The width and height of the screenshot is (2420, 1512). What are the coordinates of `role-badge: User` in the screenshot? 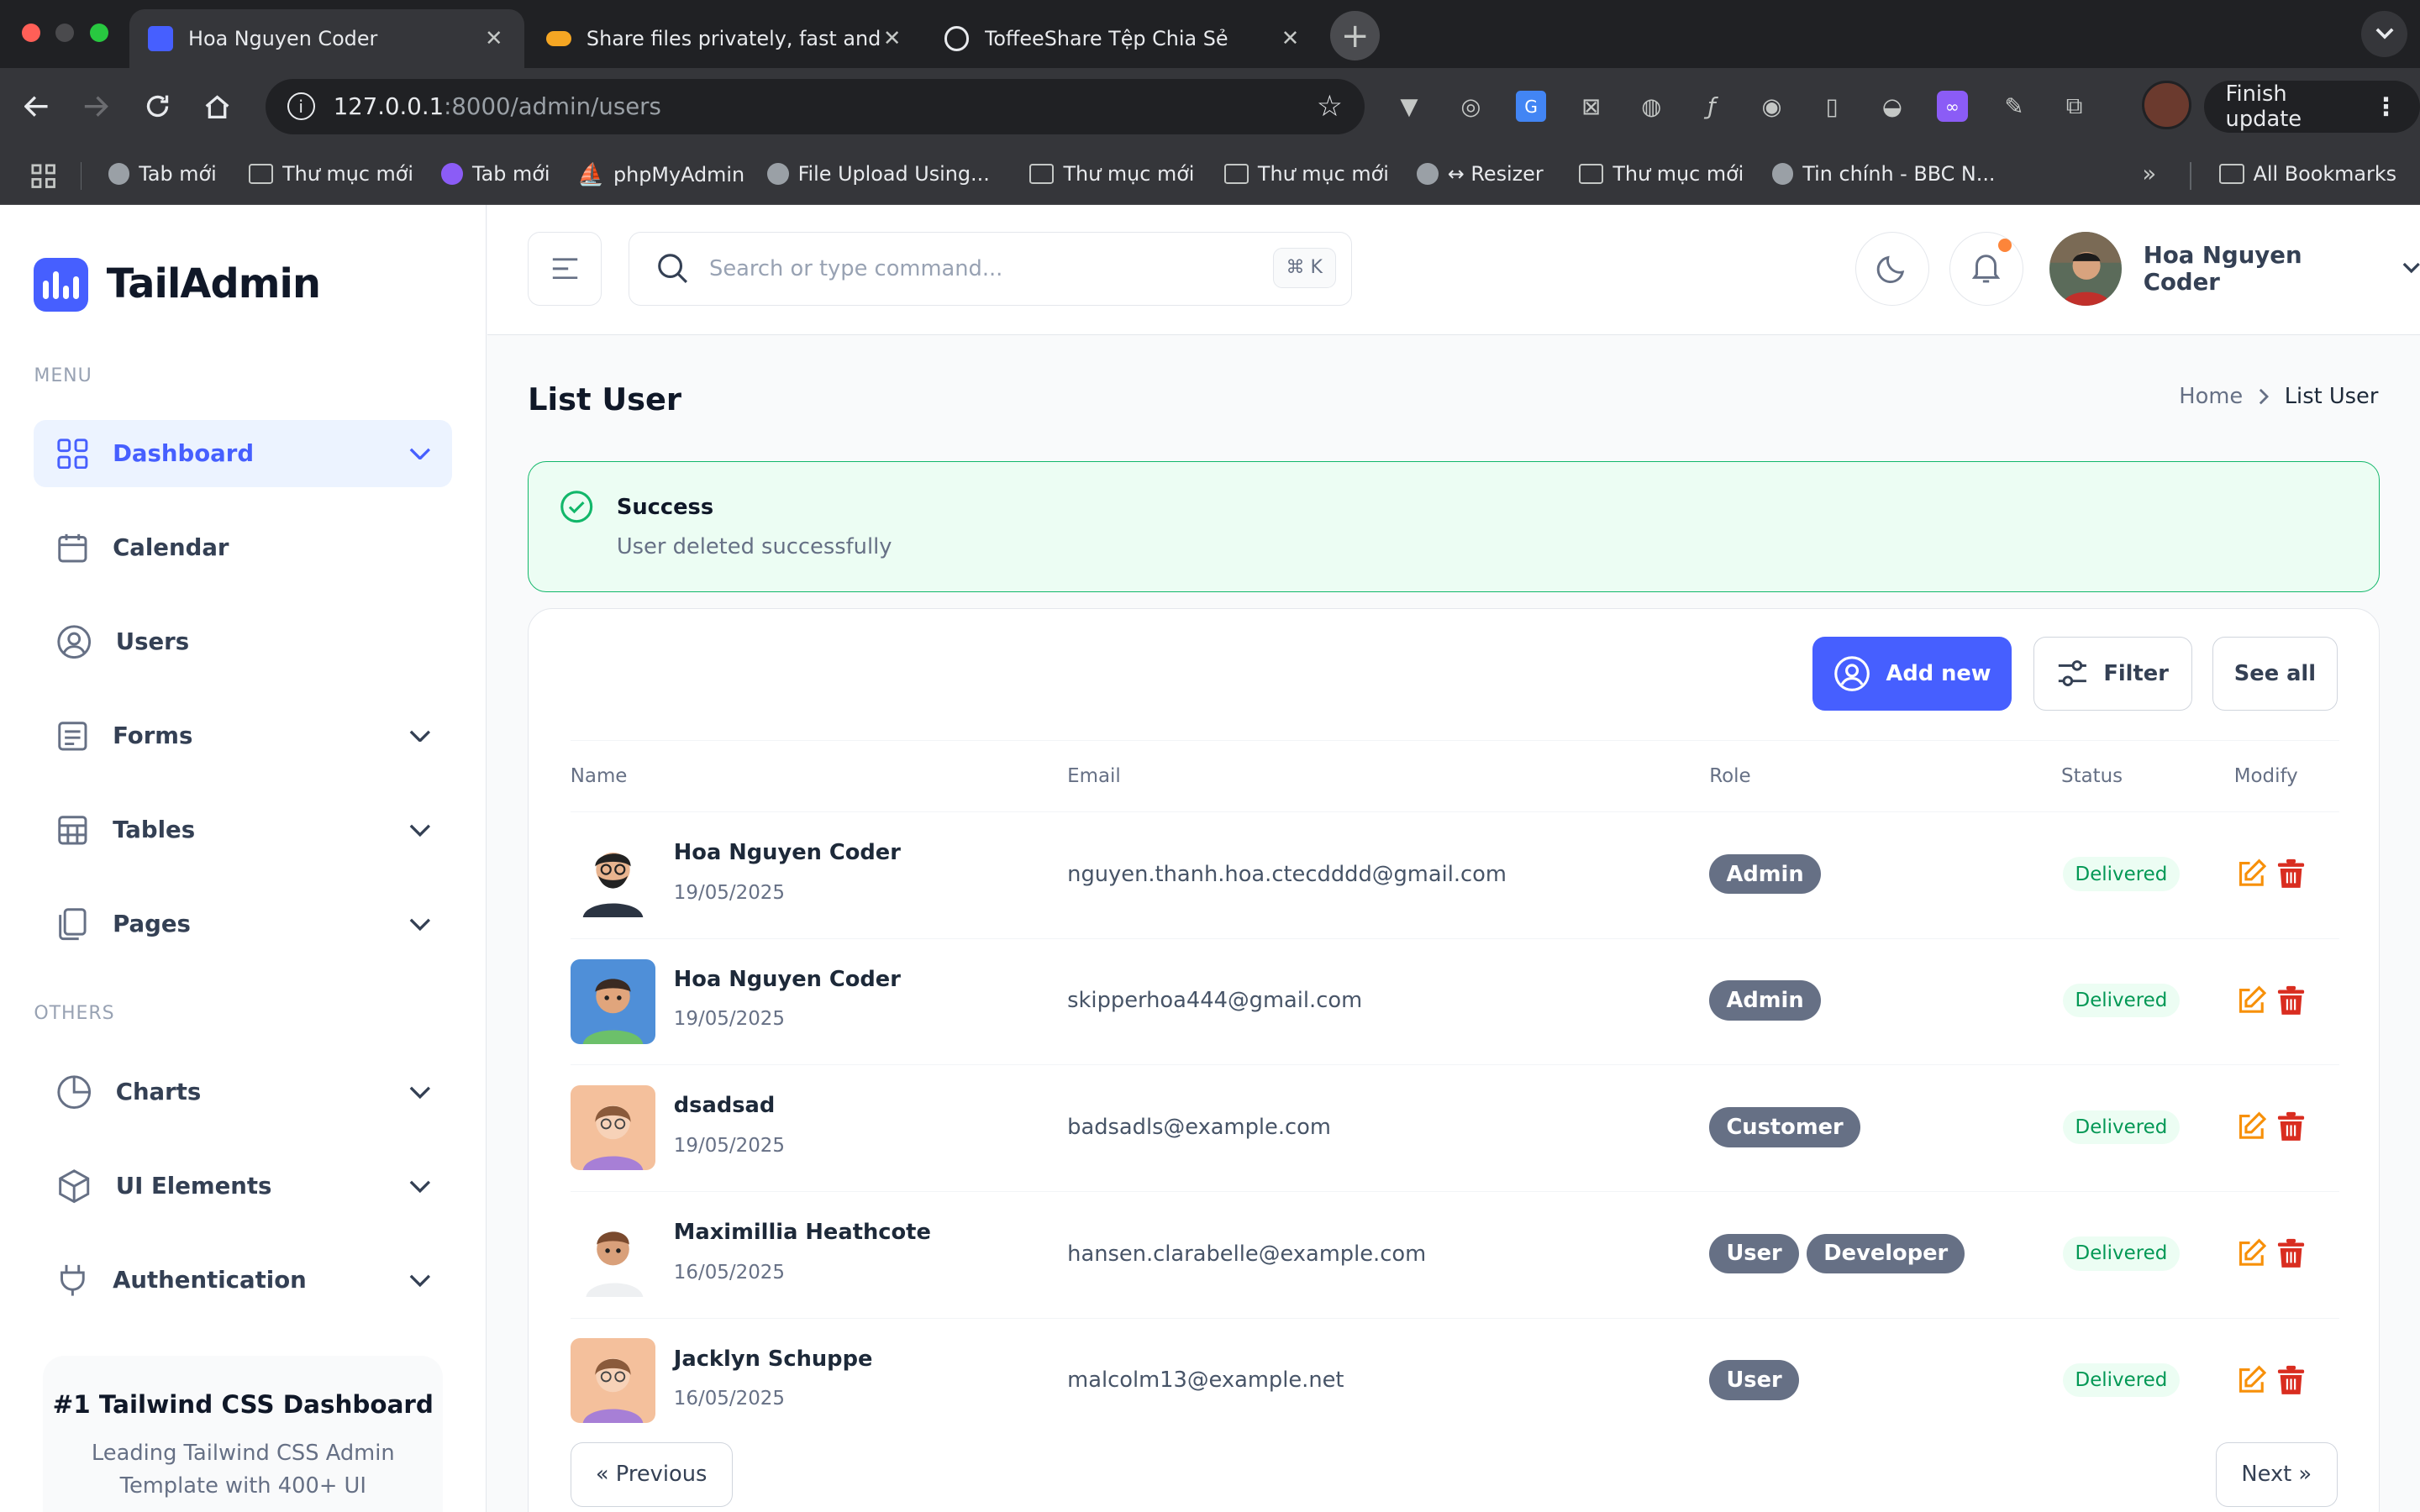 It's located at (1754, 1380).